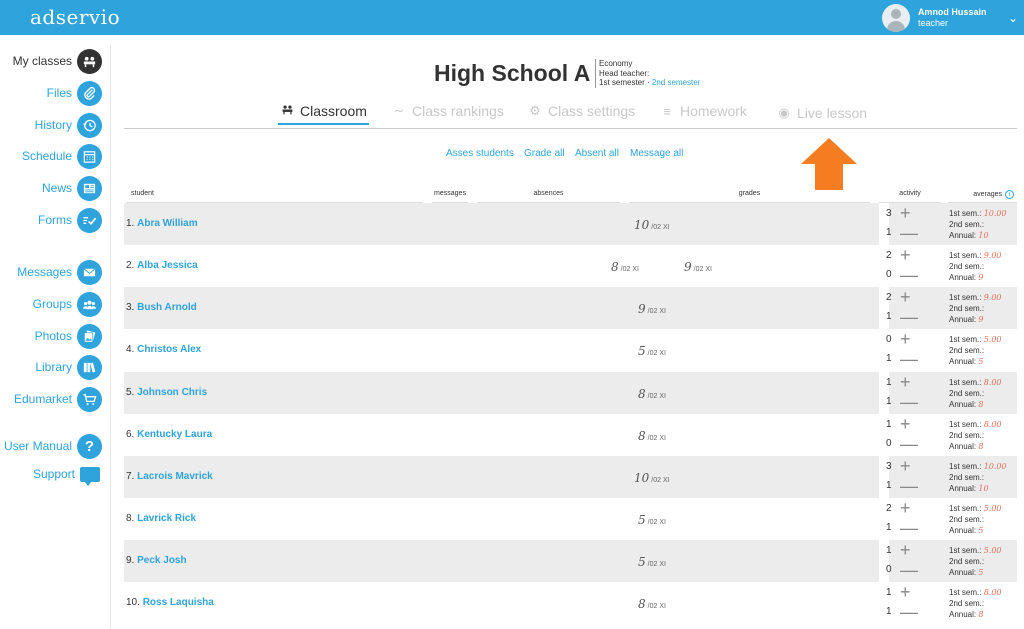  I want to click on sidebar-item-my-classes: My classes, so click(57, 61).